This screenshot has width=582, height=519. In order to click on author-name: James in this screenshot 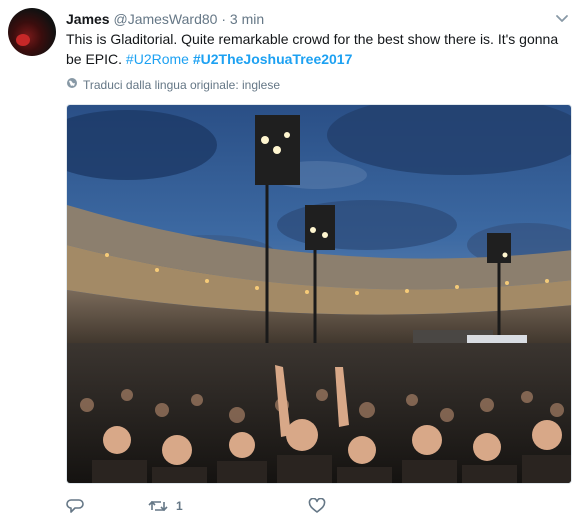, I will do `click(88, 19)`.